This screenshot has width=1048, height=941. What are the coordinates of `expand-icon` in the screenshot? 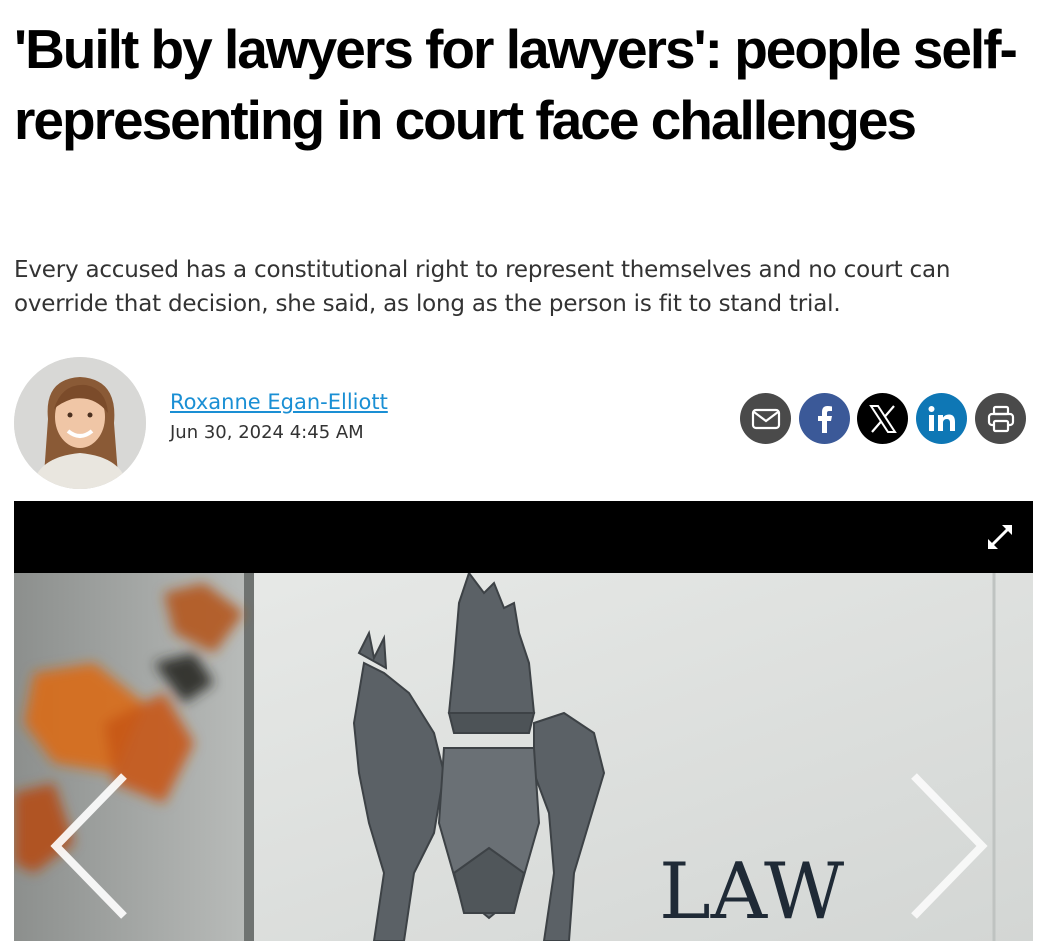 It's located at (1000, 537).